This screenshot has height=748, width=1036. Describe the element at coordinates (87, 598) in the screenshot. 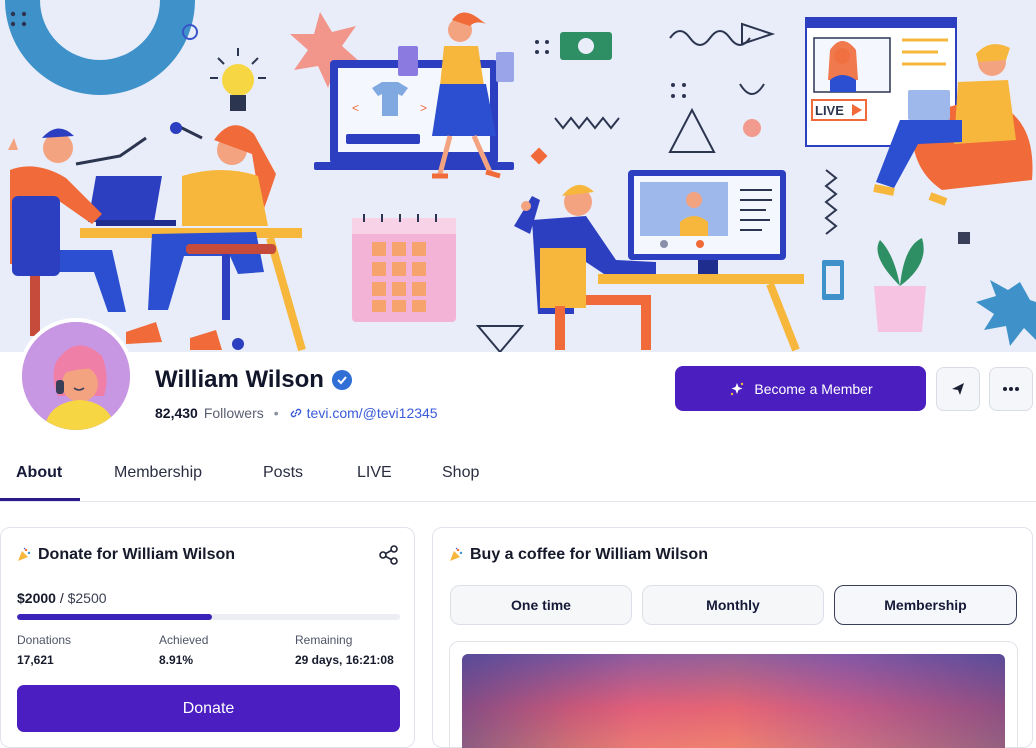

I see `amount-goal: $2500` at that location.